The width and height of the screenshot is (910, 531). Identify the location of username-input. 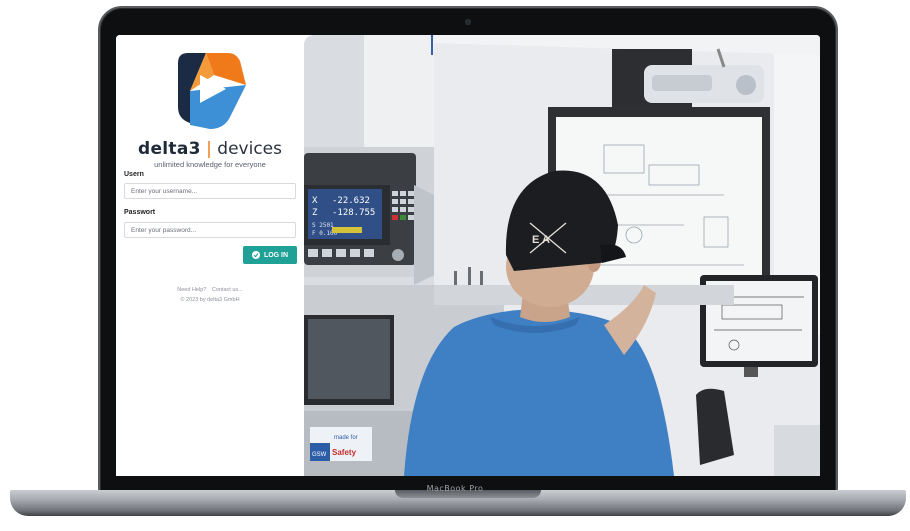
(210, 191).